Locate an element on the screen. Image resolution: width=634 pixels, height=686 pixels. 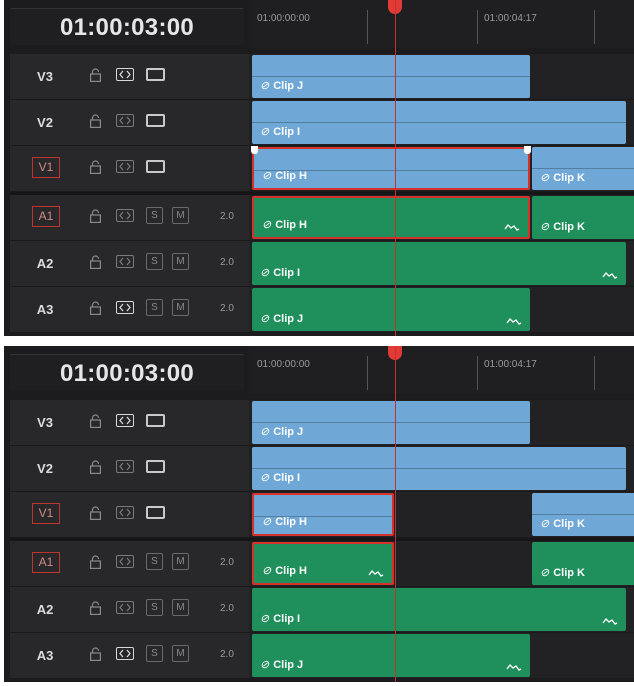
channel-format: 2.0 is located at coordinates (227, 654).